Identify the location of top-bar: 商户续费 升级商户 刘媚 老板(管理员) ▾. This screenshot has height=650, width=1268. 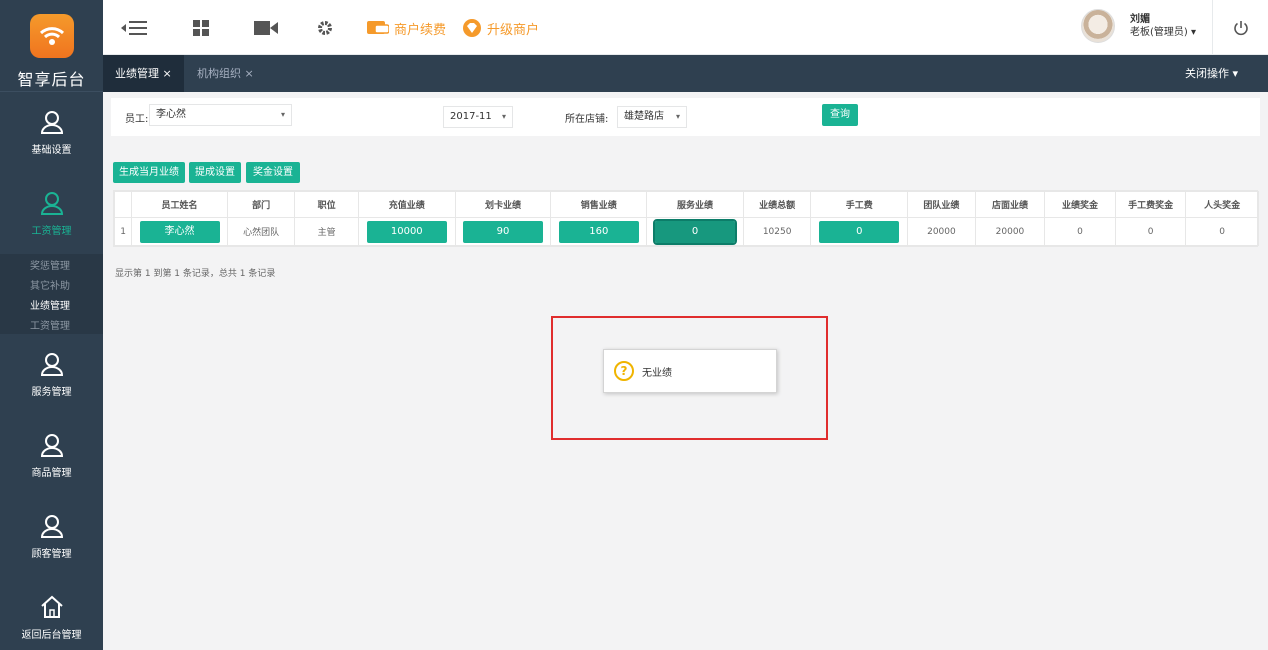
(685, 27).